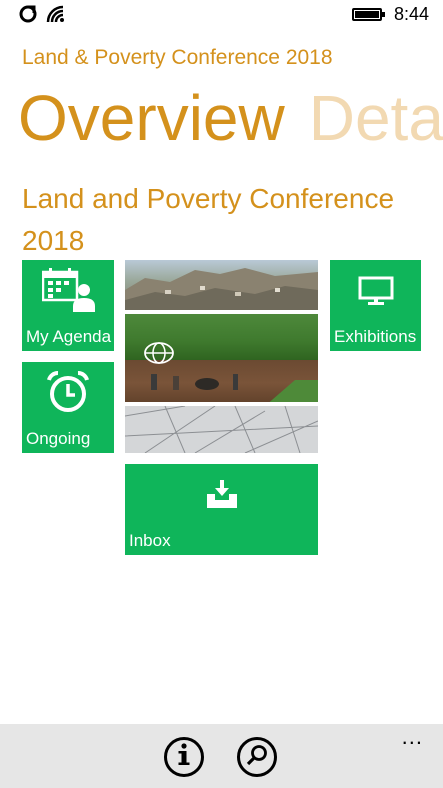 This screenshot has height=788, width=443. Describe the element at coordinates (58, 438) in the screenshot. I see `ongoing-label: Ongoing` at that location.